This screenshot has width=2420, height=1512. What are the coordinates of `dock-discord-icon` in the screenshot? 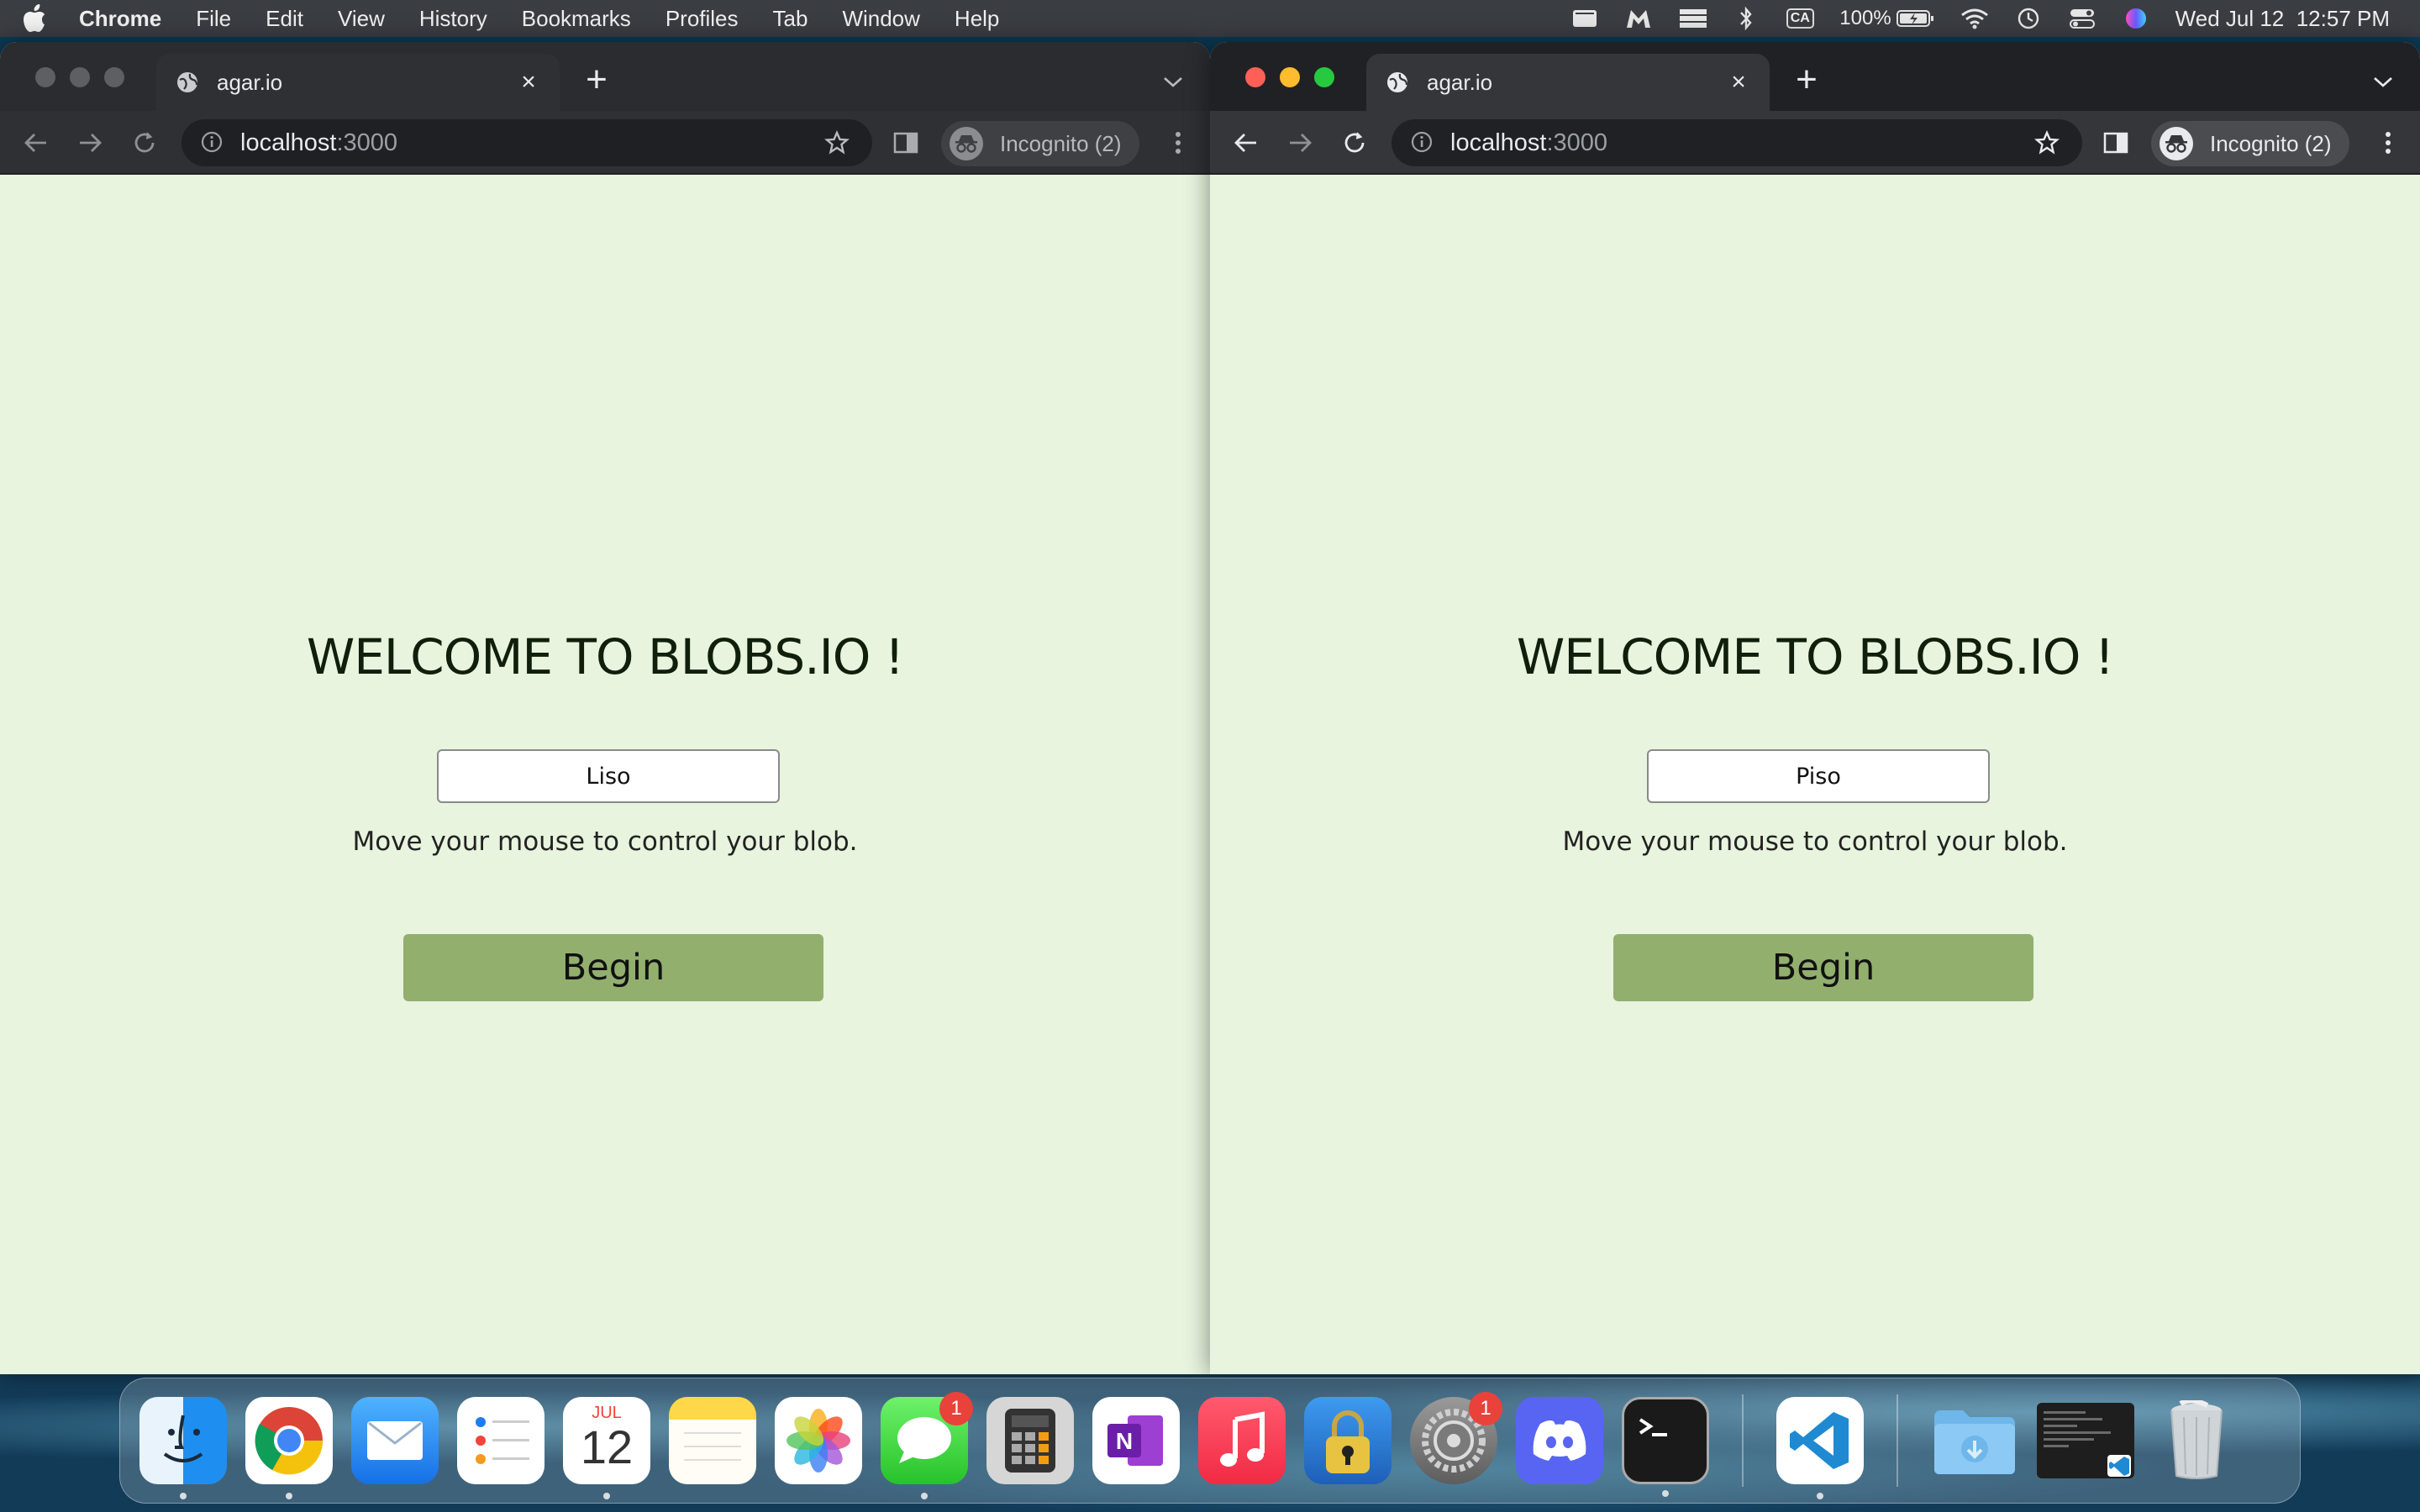 It's located at (1559, 1440).